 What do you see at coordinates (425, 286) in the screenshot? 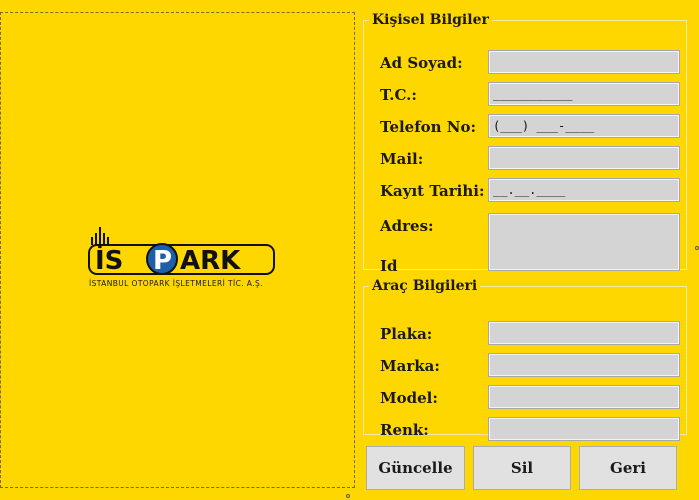
I see `vehicle-info-title: Araç Bilgileri` at bounding box center [425, 286].